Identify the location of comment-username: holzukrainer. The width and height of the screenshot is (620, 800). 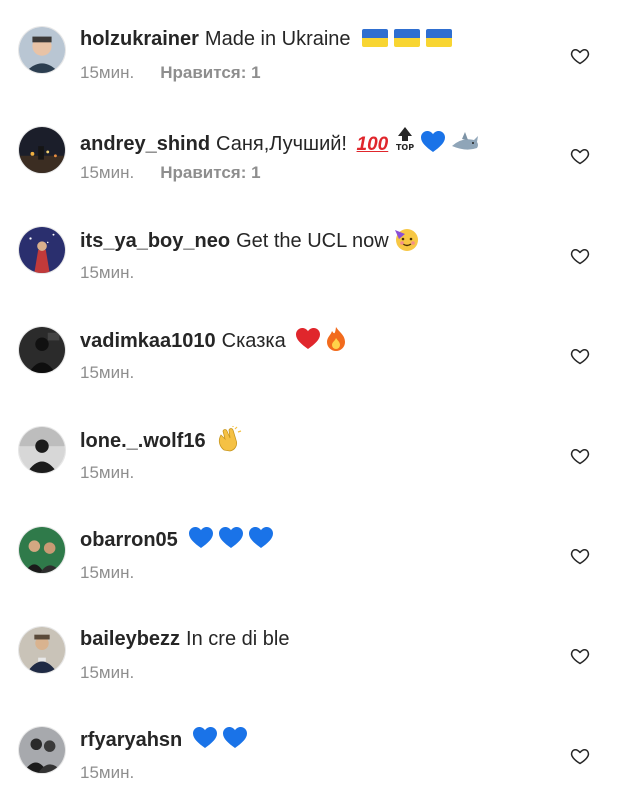
(139, 39).